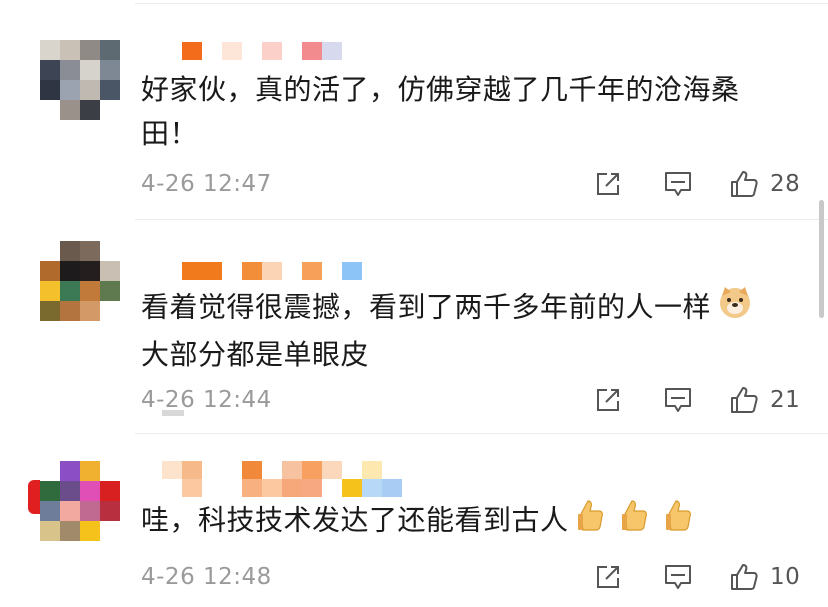 The width and height of the screenshot is (828, 607). I want to click on comment-actions: 10, so click(696, 577).